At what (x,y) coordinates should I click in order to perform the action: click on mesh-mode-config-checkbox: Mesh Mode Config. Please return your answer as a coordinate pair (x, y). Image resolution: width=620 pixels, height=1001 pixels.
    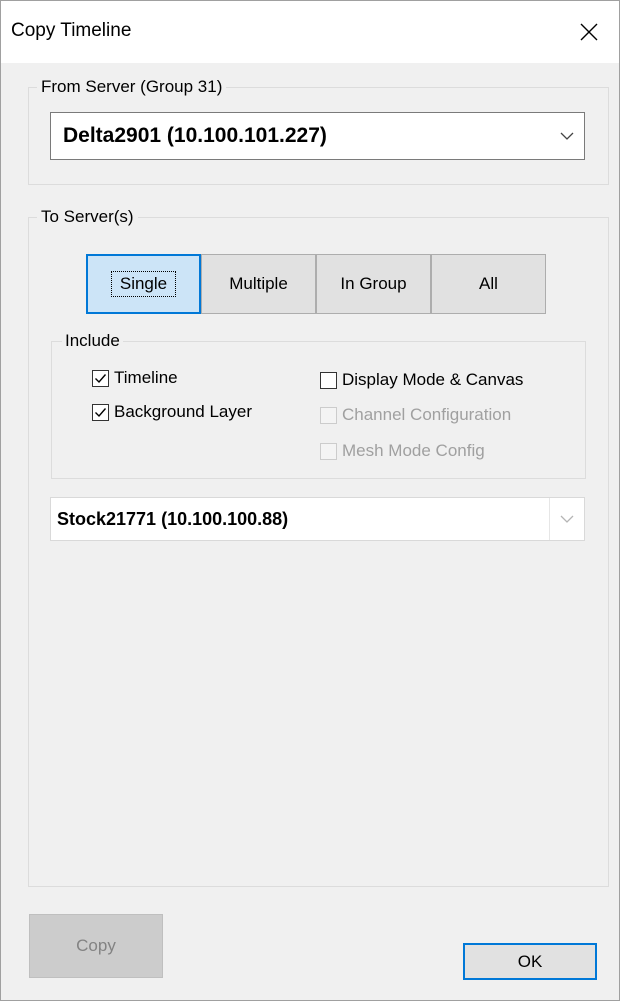
    Looking at the image, I should click on (402, 451).